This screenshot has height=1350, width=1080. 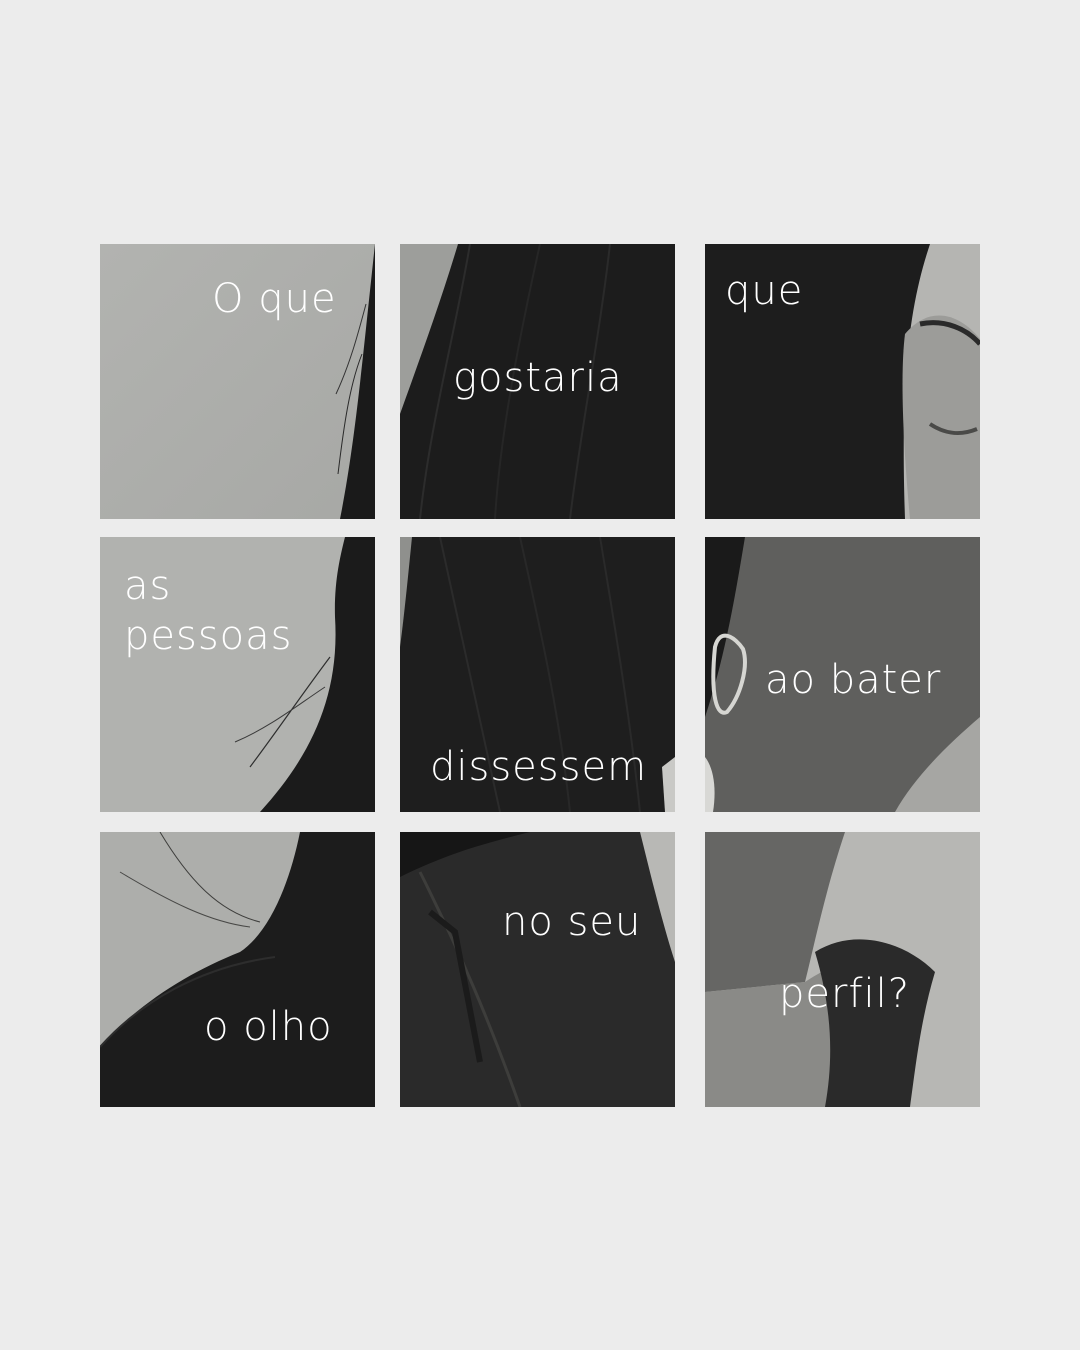 I want to click on tile-text: que, so click(x=764, y=291).